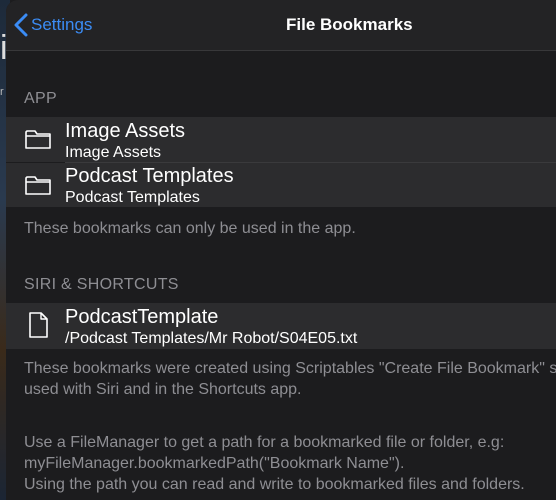 The height and width of the screenshot is (500, 556). Describe the element at coordinates (132, 197) in the screenshot. I see `bookmark-subtitle: Podcast Templates` at that location.